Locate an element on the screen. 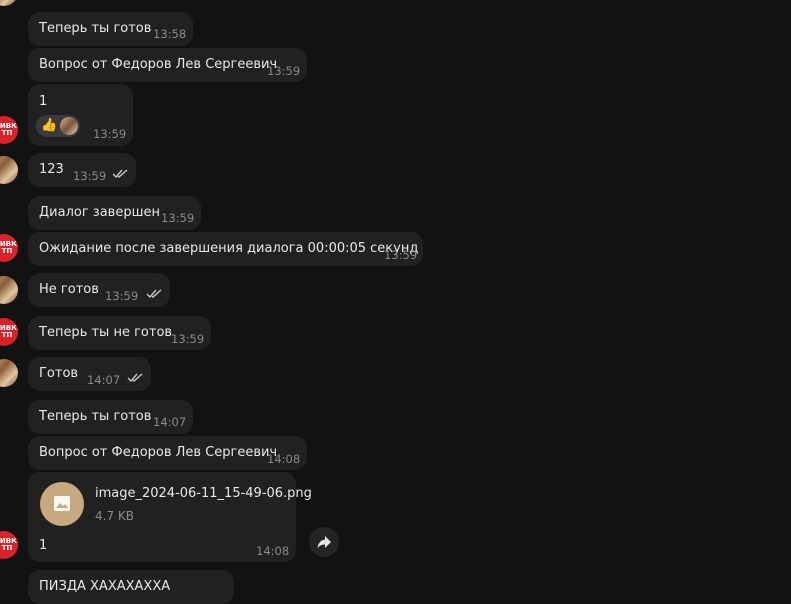 The image size is (791, 604). file-size: 4.7 KB is located at coordinates (114, 516).